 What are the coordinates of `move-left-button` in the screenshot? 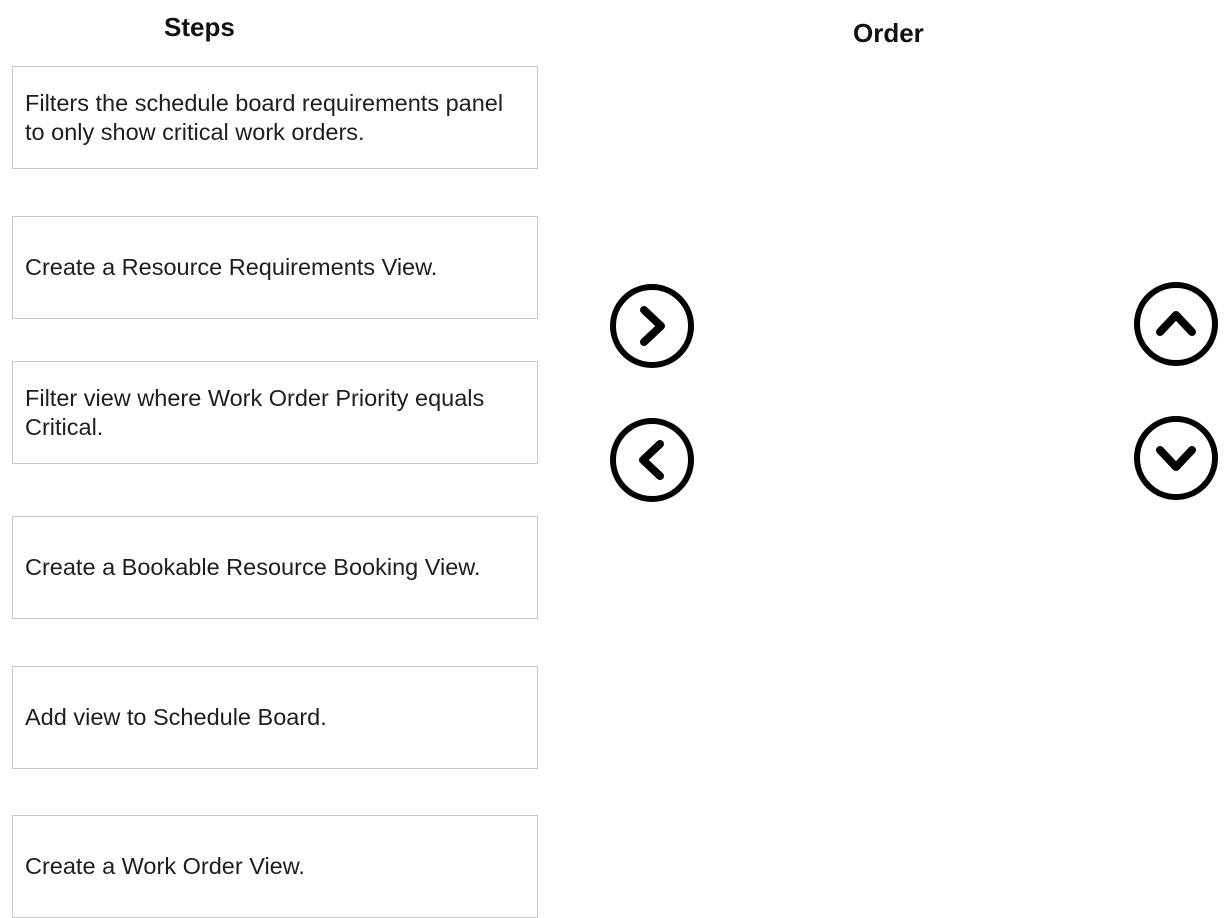 It's located at (652, 460).